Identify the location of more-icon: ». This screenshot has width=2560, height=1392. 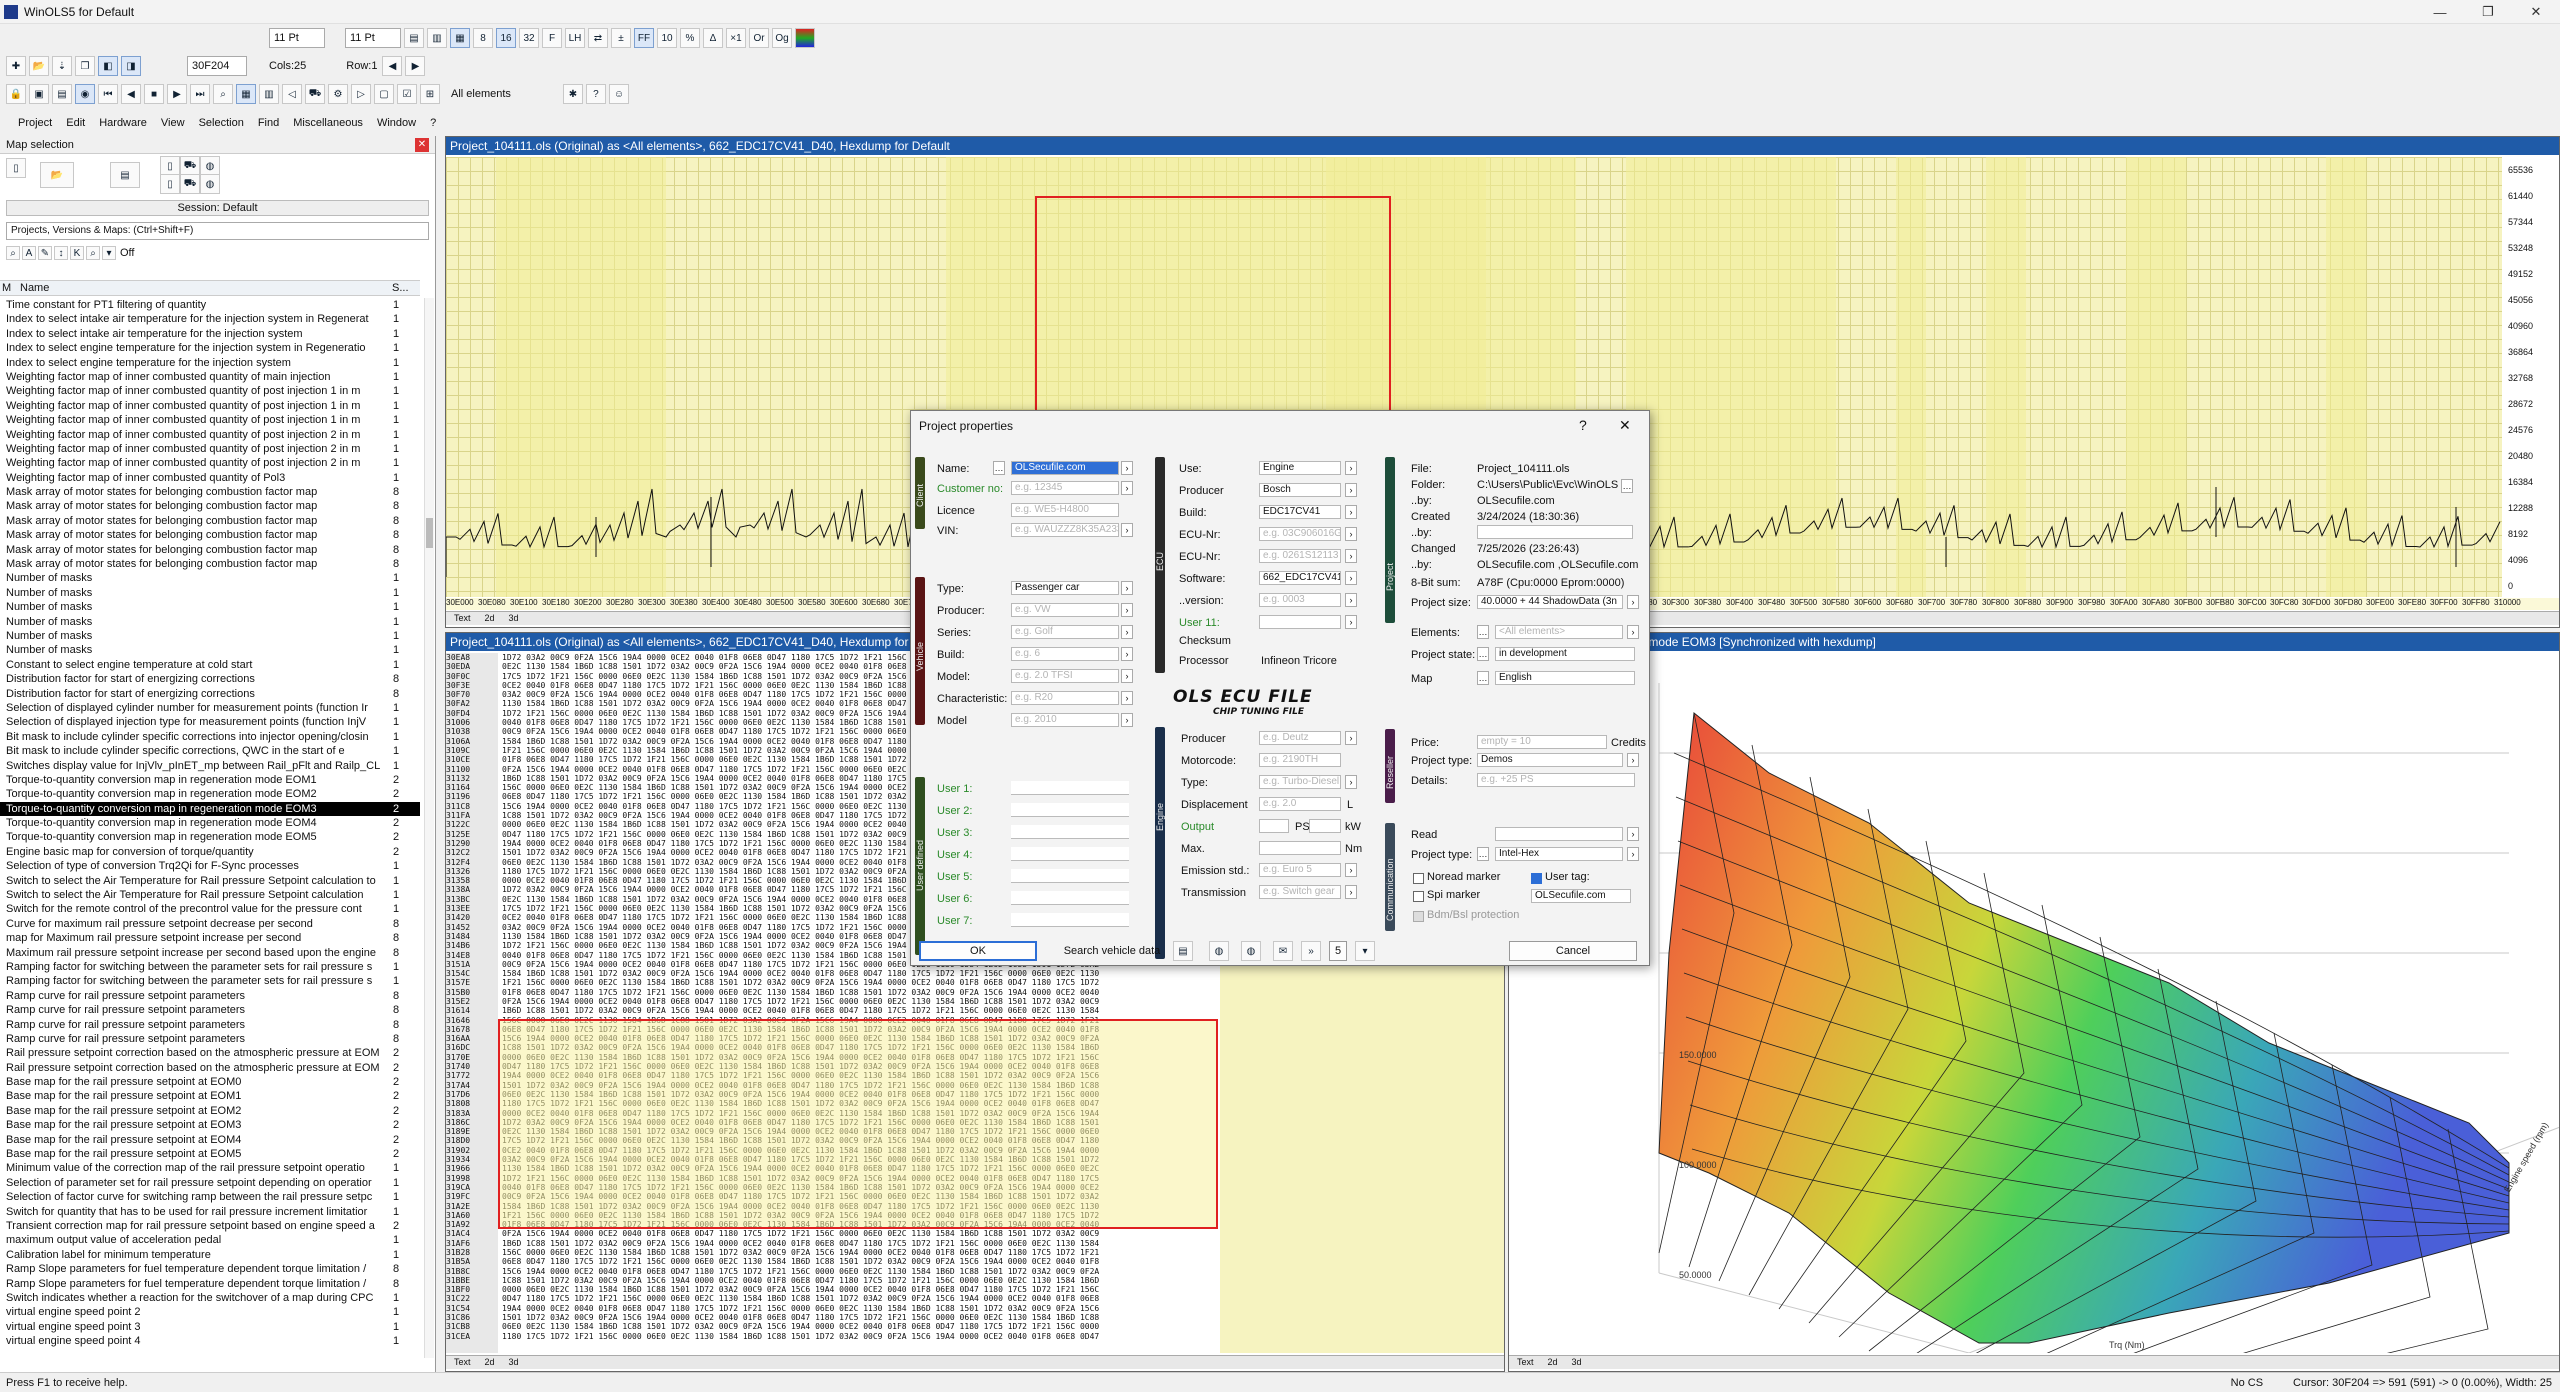
(1311, 951).